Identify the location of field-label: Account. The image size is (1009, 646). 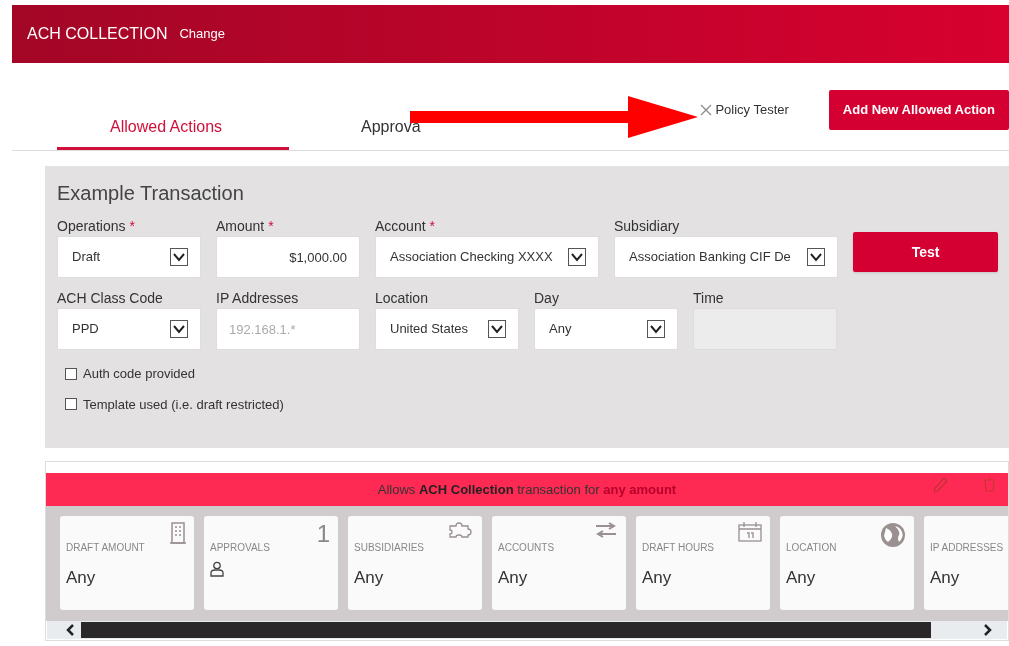
(400, 226).